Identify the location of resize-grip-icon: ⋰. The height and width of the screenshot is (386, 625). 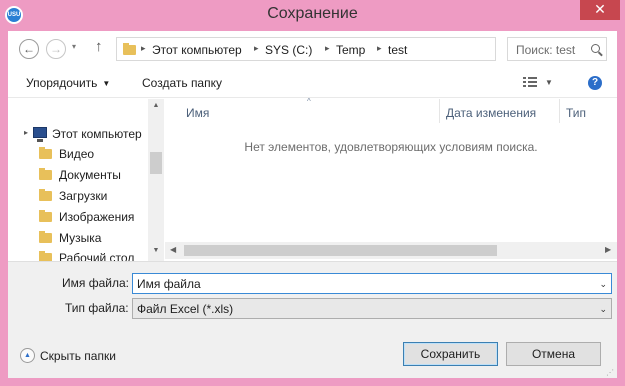
(610, 372).